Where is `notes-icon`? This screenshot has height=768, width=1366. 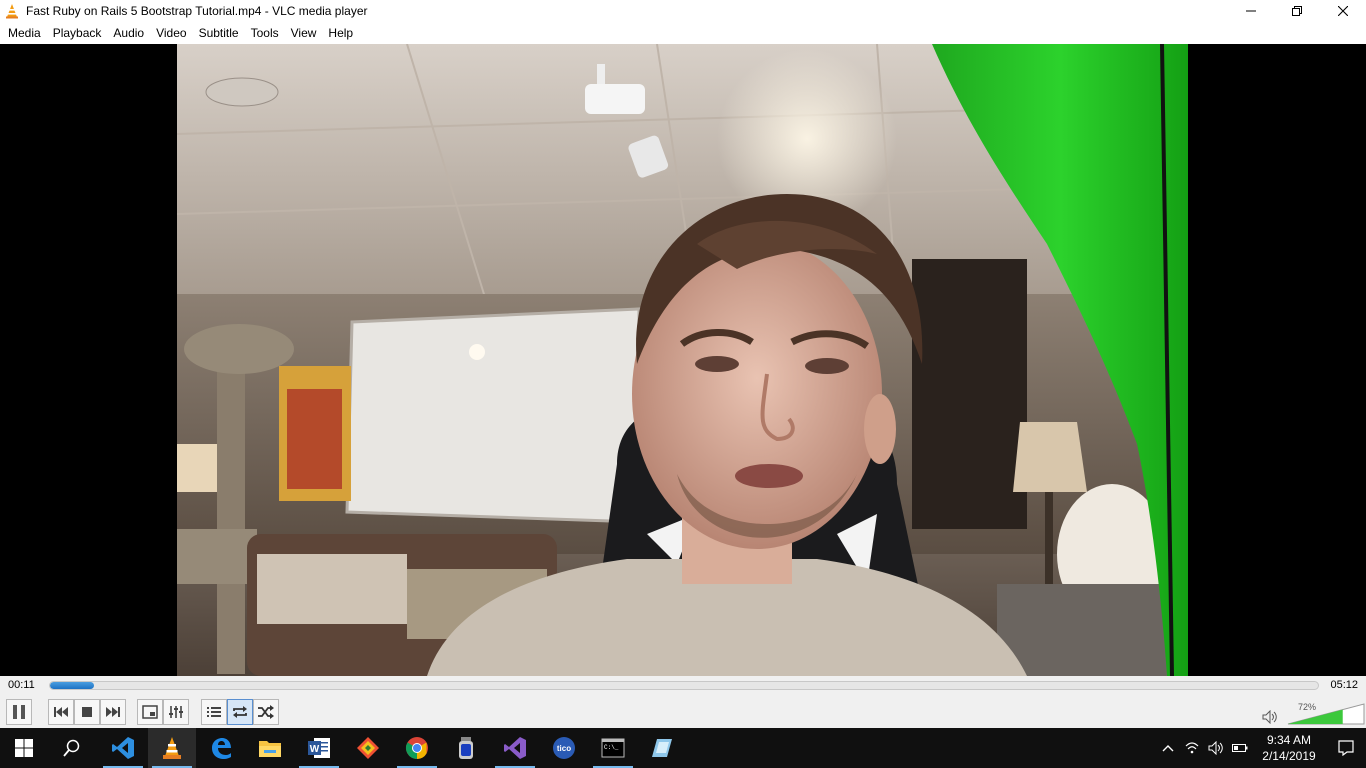
notes-icon is located at coordinates (662, 748).